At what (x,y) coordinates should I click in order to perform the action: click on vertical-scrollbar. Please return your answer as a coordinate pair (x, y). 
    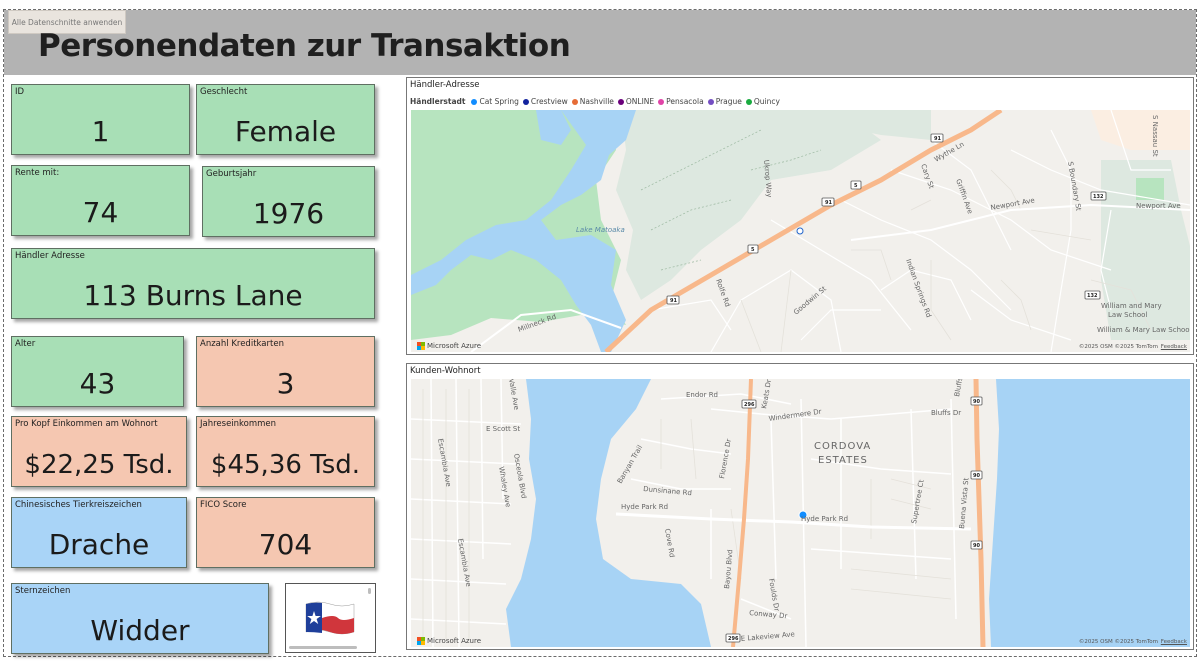
    Looking at the image, I should click on (369, 591).